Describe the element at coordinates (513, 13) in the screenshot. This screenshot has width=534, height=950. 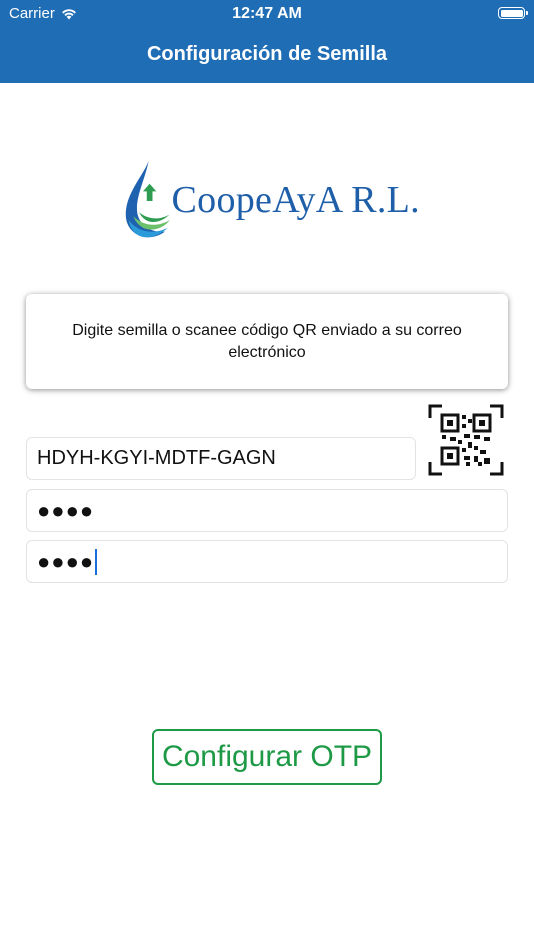
I see `battery-icon` at that location.